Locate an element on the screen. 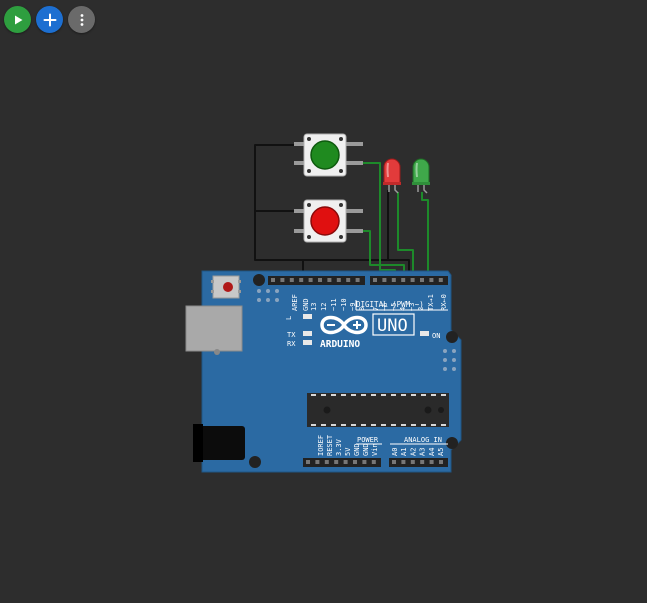  power-pin-label: 3.3V is located at coordinates (339, 447).